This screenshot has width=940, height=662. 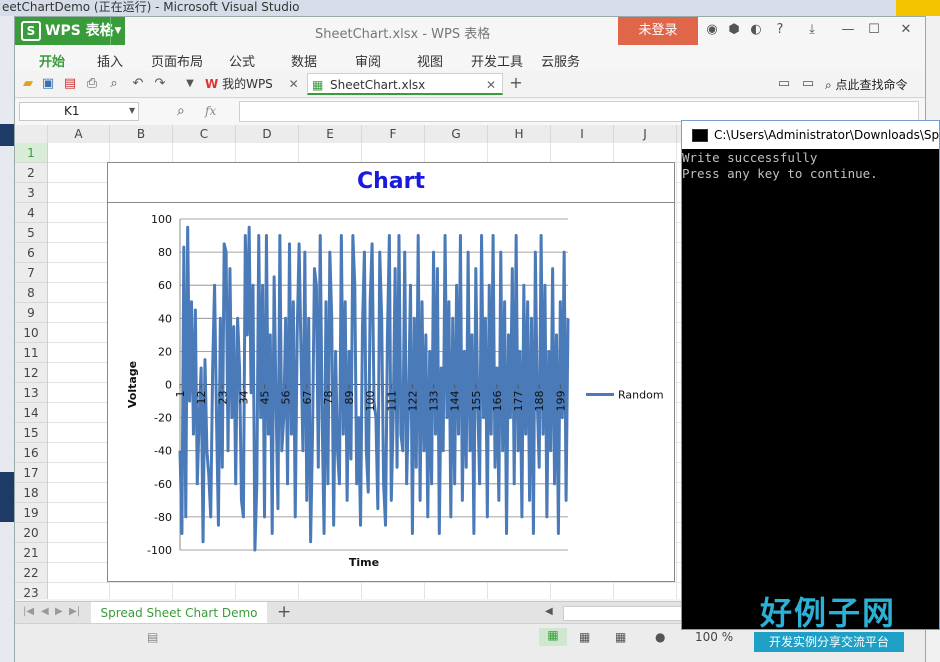 What do you see at coordinates (918, 8) in the screenshot?
I see `vs-notification-corner` at bounding box center [918, 8].